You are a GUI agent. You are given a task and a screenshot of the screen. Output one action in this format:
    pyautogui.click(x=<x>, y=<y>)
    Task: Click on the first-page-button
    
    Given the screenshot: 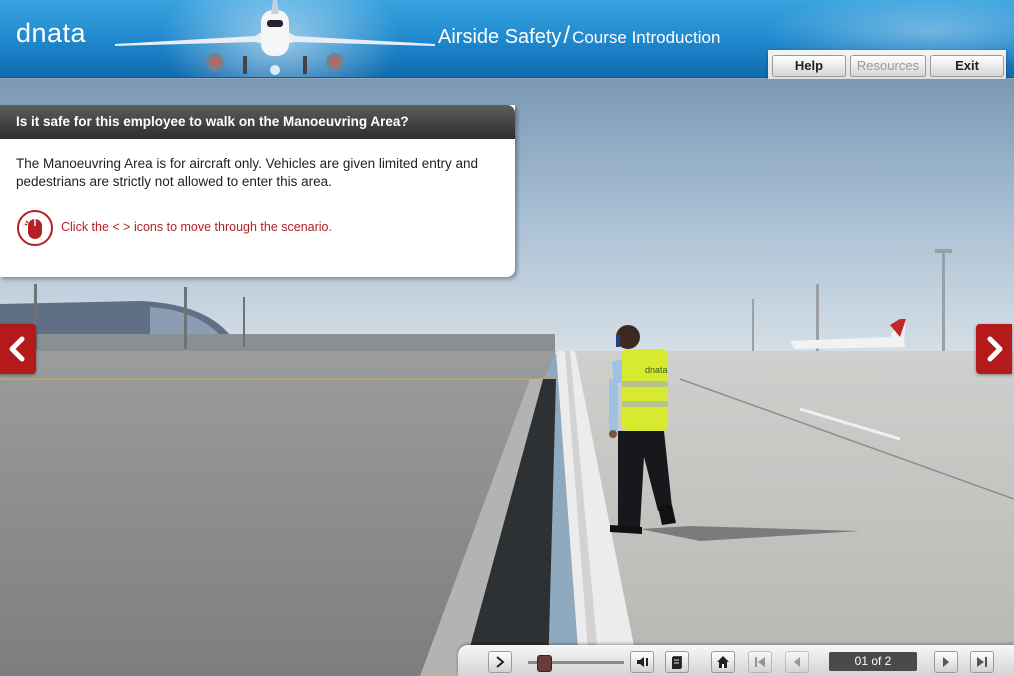 What is the action you would take?
    pyautogui.click(x=760, y=662)
    